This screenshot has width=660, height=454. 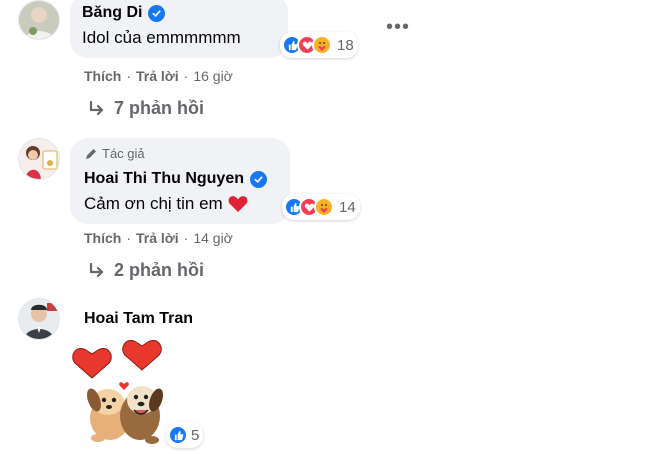 I want to click on reaction-count: 5, so click(x=195, y=435).